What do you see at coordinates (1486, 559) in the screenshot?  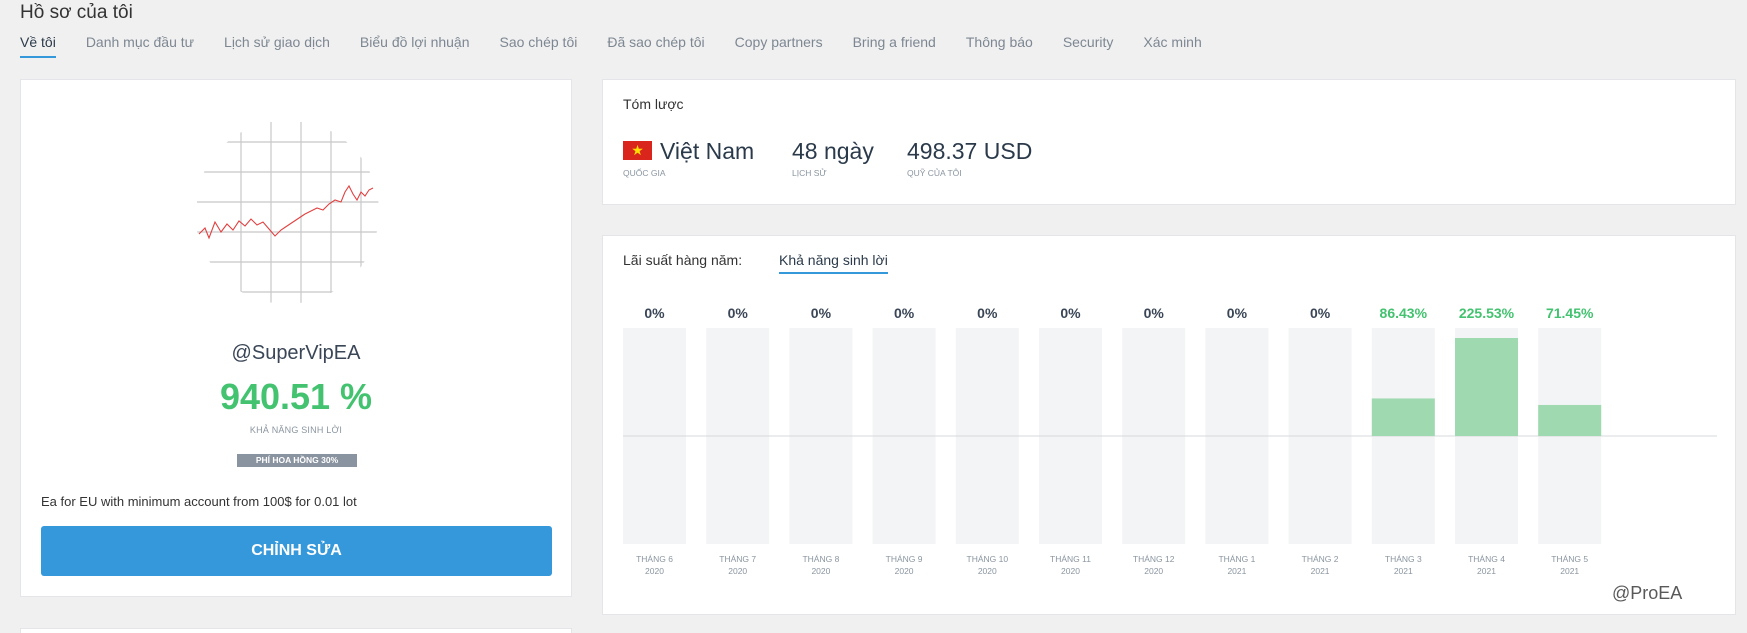 I see `x-tick-month: THÁNG 4` at bounding box center [1486, 559].